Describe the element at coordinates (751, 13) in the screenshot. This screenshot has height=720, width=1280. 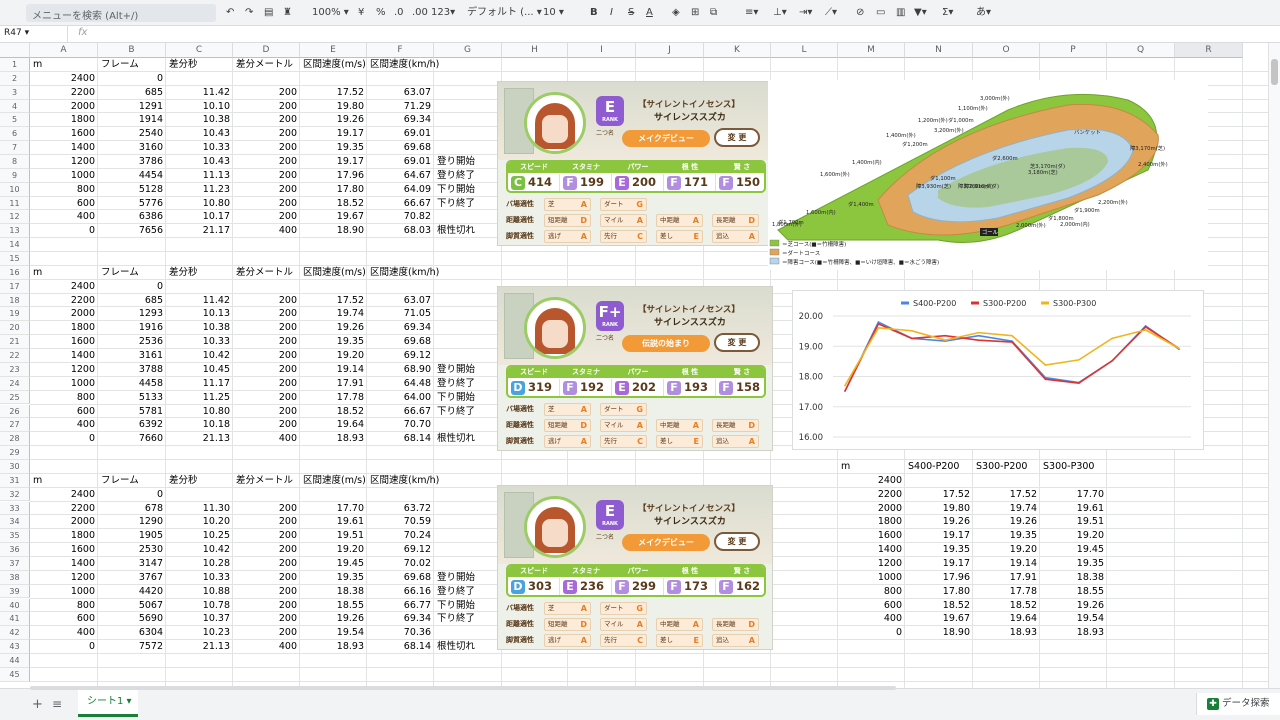
I see `horizontal-align-icon: ≡▾` at that location.